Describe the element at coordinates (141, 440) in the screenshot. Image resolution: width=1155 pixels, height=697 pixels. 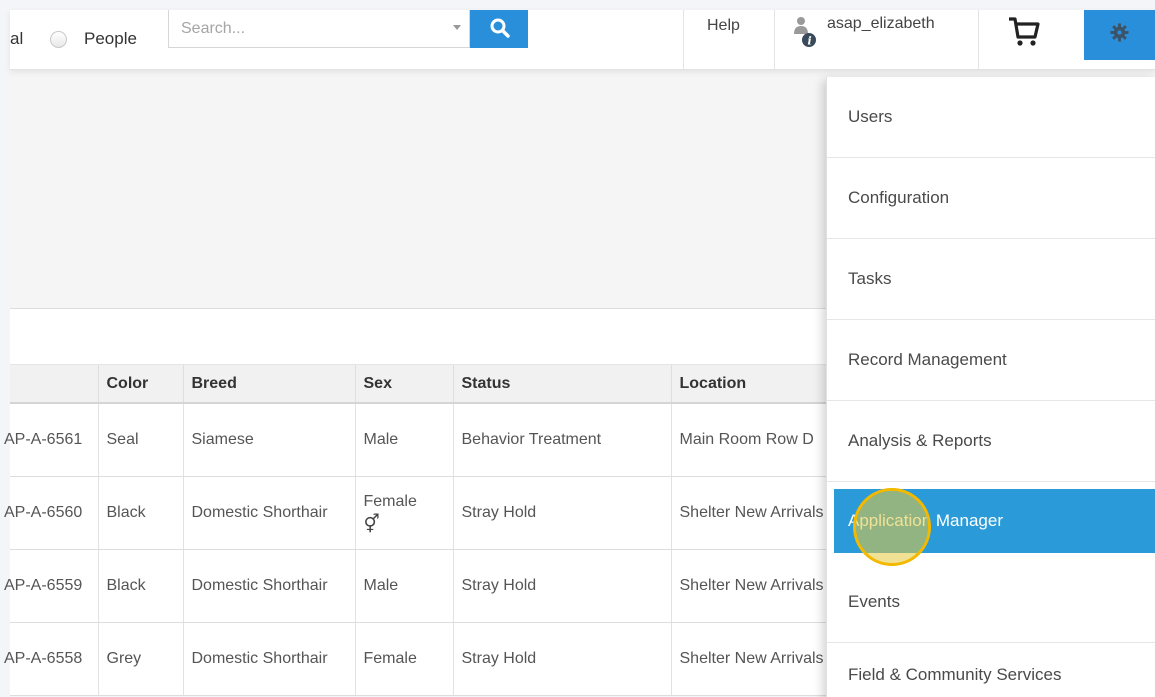
I see `cell-color: Seal` at that location.